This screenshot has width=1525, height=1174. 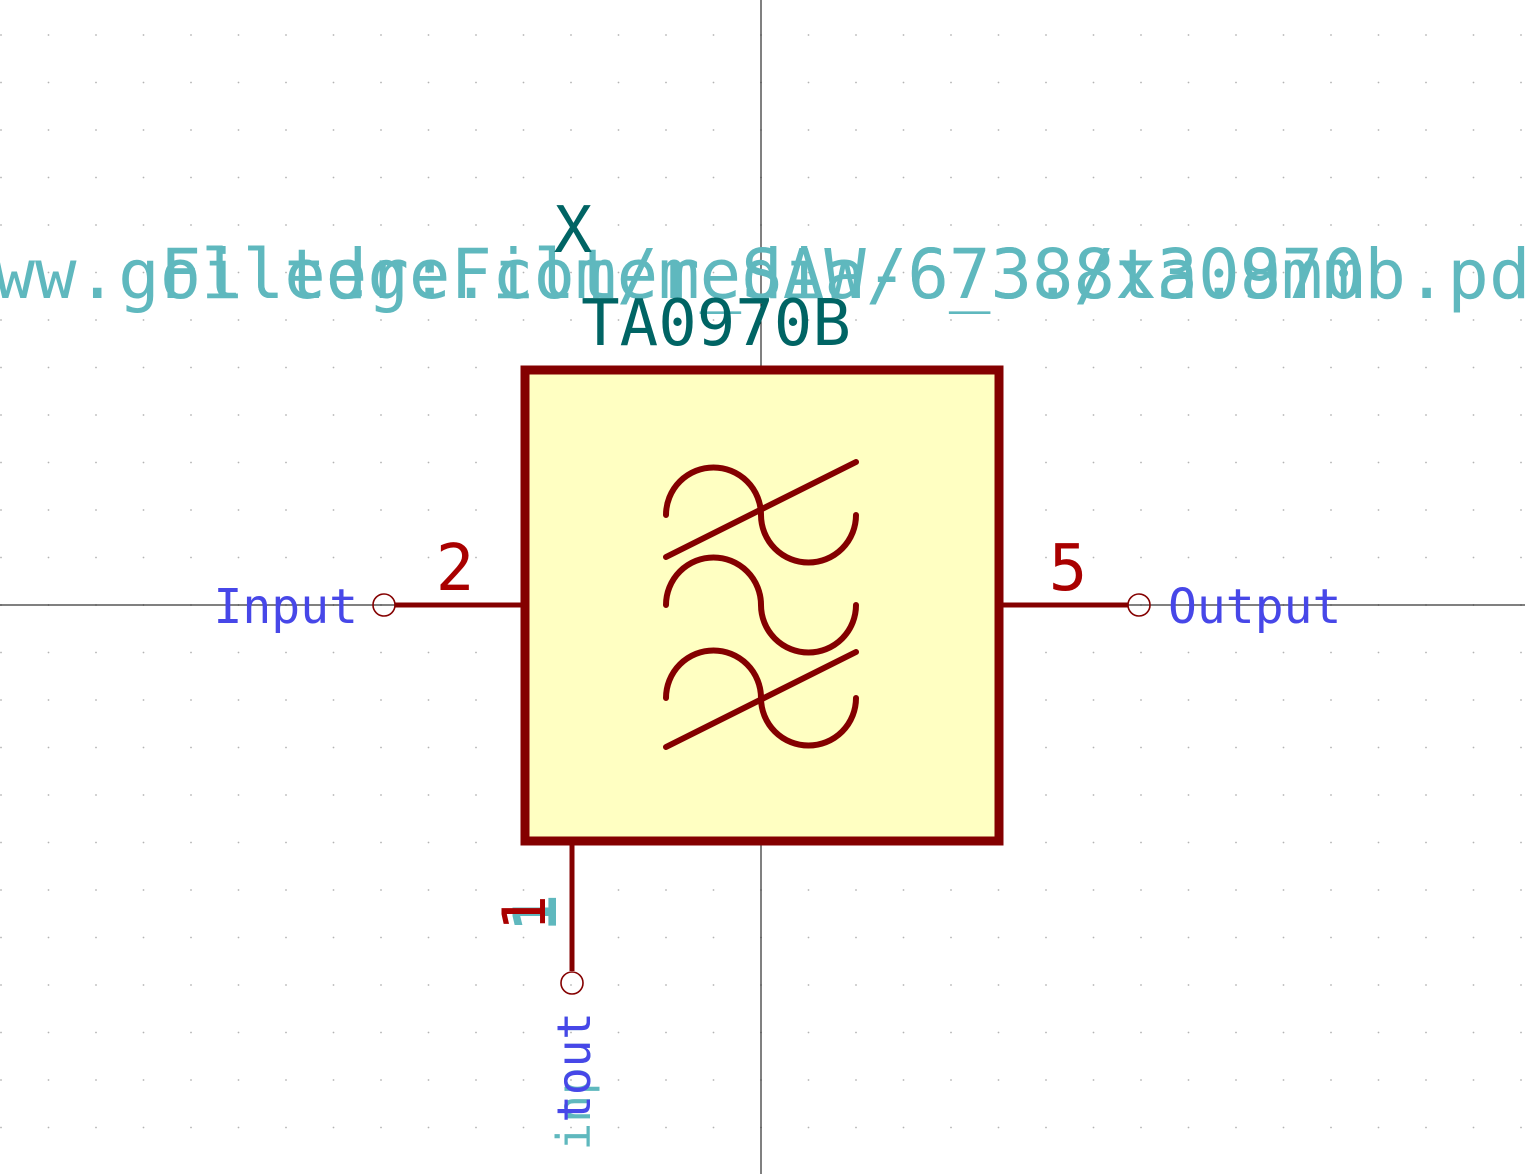 What do you see at coordinates (572, 983) in the screenshot?
I see `pin-gnd-endpoint` at bounding box center [572, 983].